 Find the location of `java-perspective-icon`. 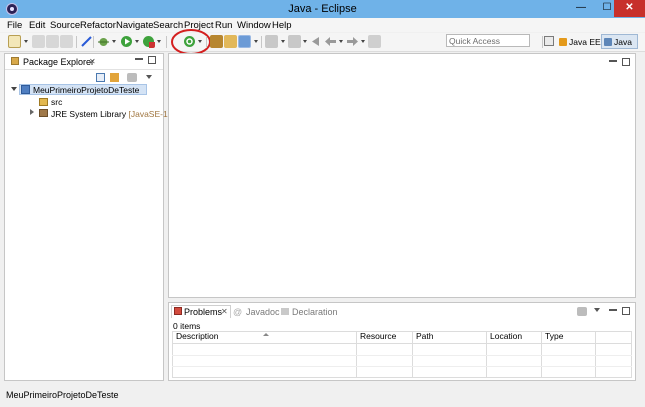

java-perspective-icon is located at coordinates (608, 41).